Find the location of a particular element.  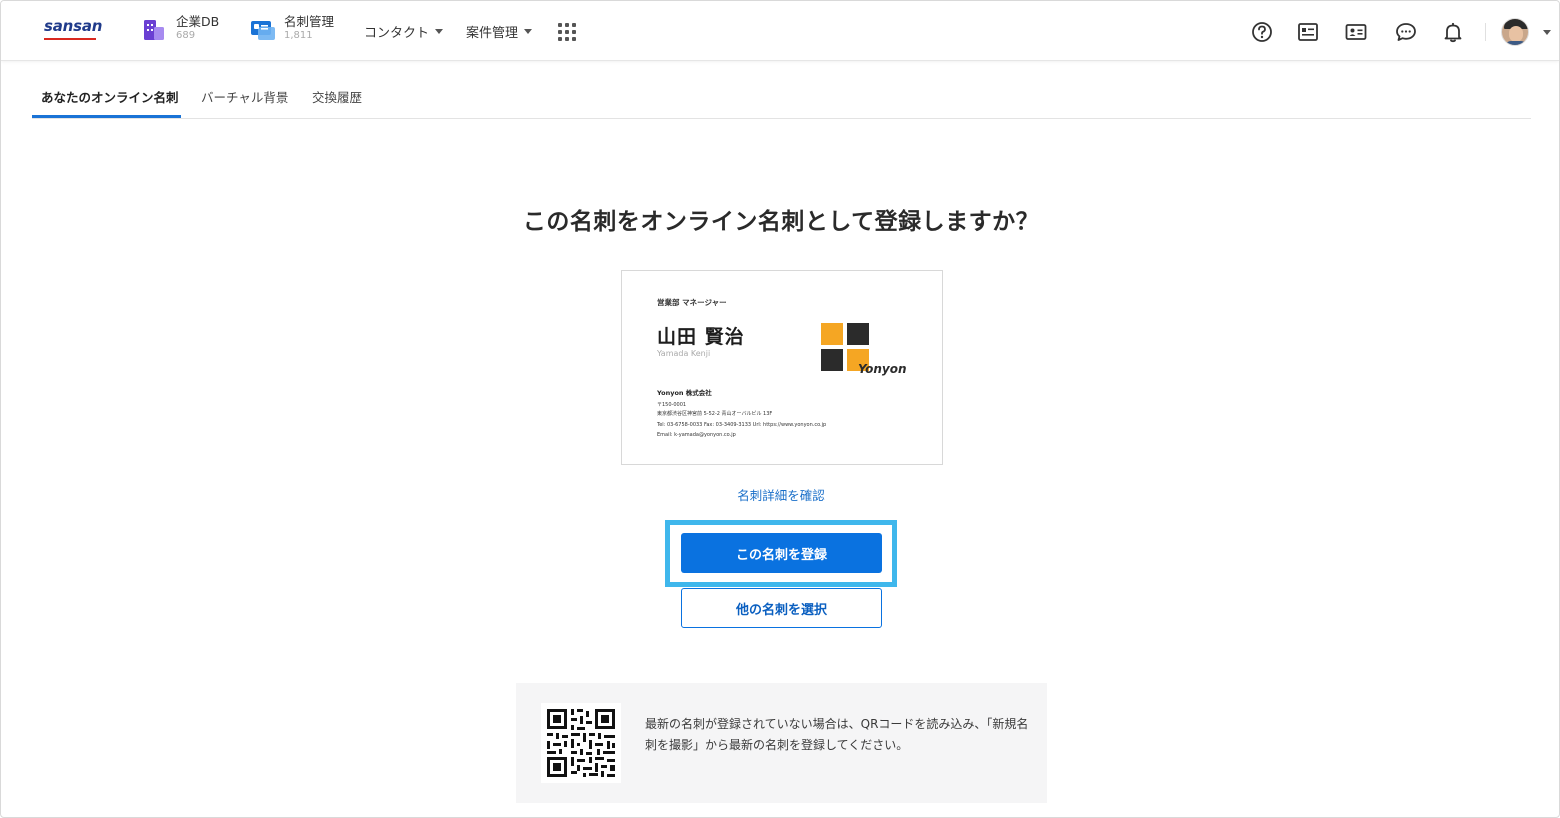

tab-online-card: あなたのオンライン名刺 is located at coordinates (110, 96).